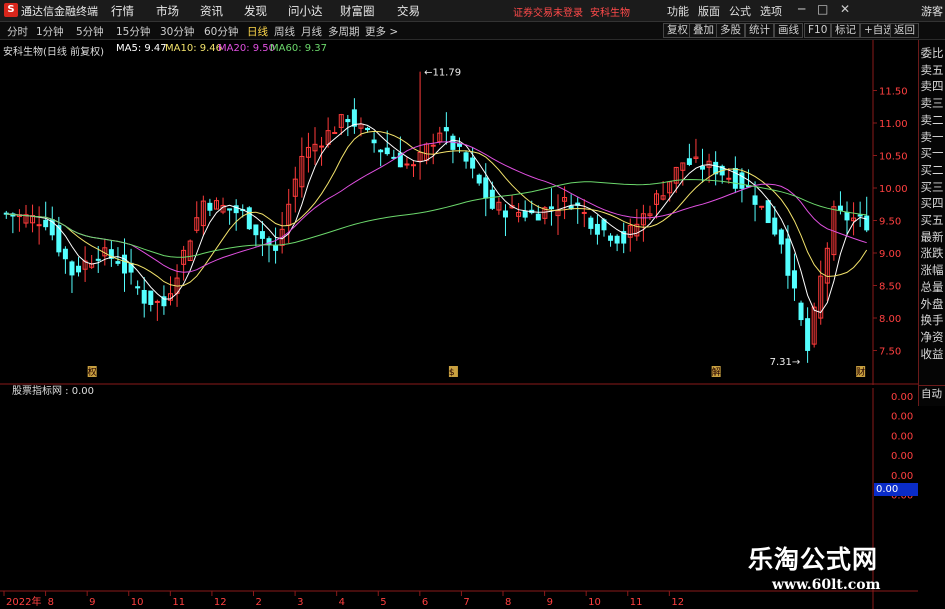 The width and height of the screenshot is (945, 609). Describe the element at coordinates (759, 30) in the screenshot. I see `statistics-button: 统计` at that location.